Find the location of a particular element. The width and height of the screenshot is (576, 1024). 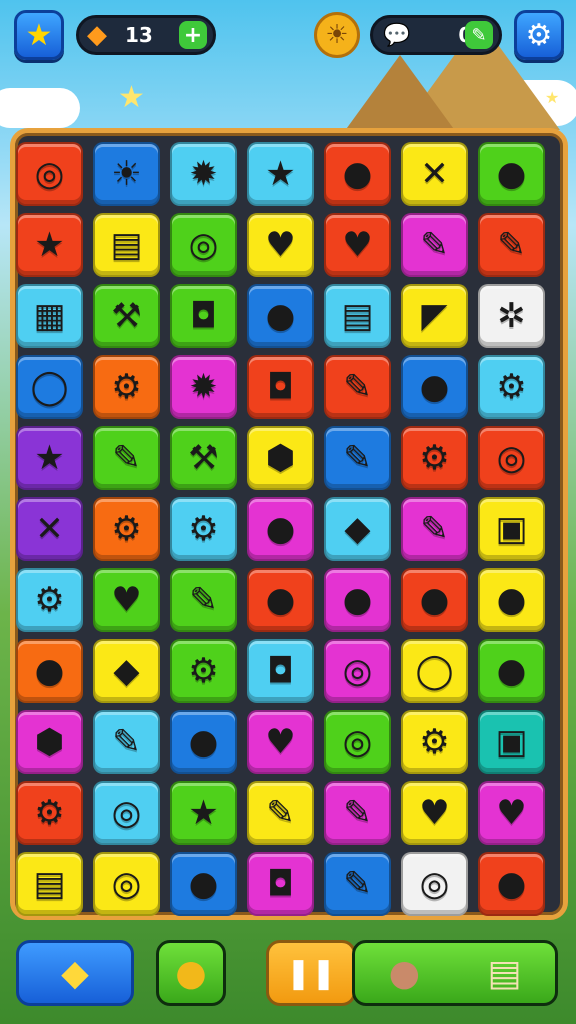

board-tile: ◤ is located at coordinates (434, 316).